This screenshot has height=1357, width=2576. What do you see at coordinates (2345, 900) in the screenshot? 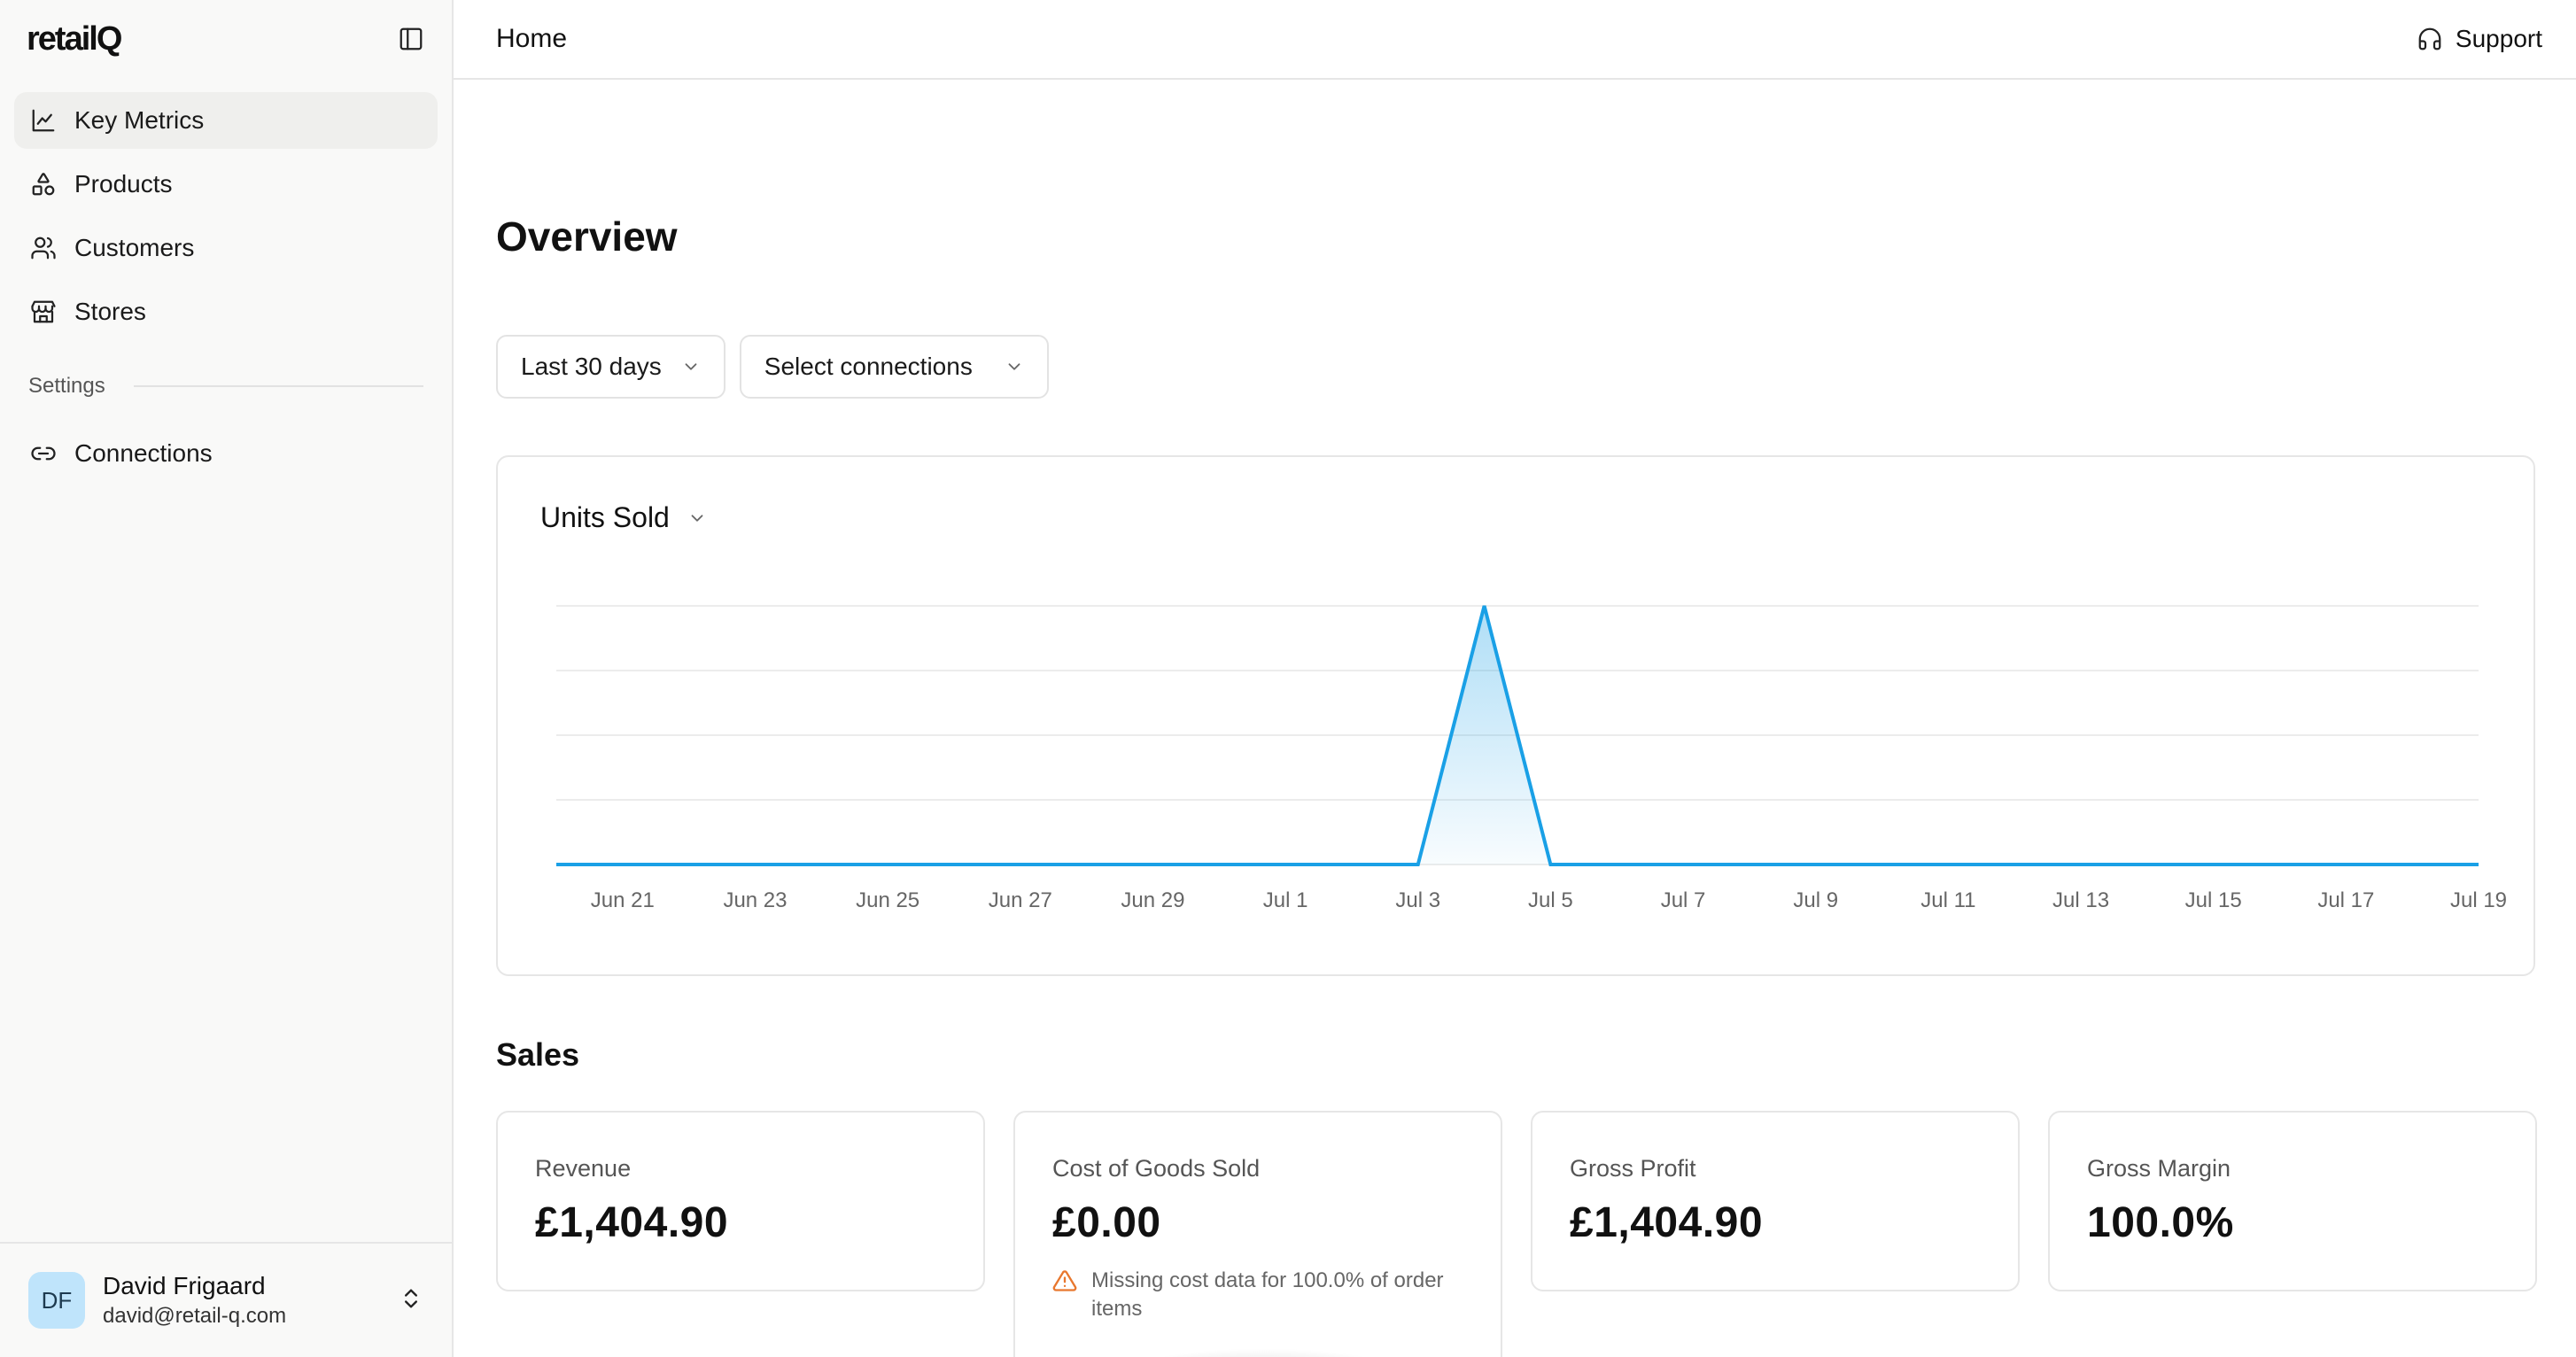
I see `chart-x-tick-label: Jul 17` at bounding box center [2345, 900].